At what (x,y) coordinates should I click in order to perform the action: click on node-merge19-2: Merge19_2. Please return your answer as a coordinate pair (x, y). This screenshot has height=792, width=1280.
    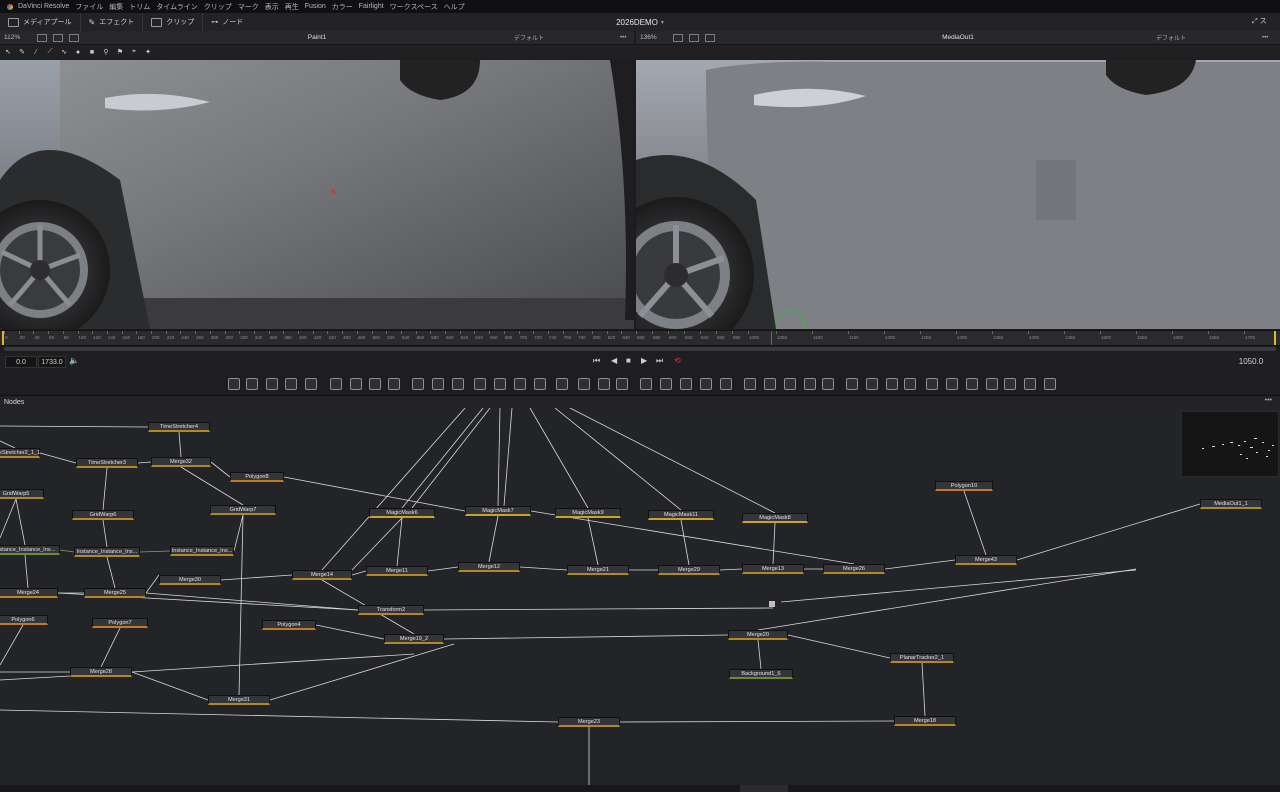
    Looking at the image, I should click on (414, 639).